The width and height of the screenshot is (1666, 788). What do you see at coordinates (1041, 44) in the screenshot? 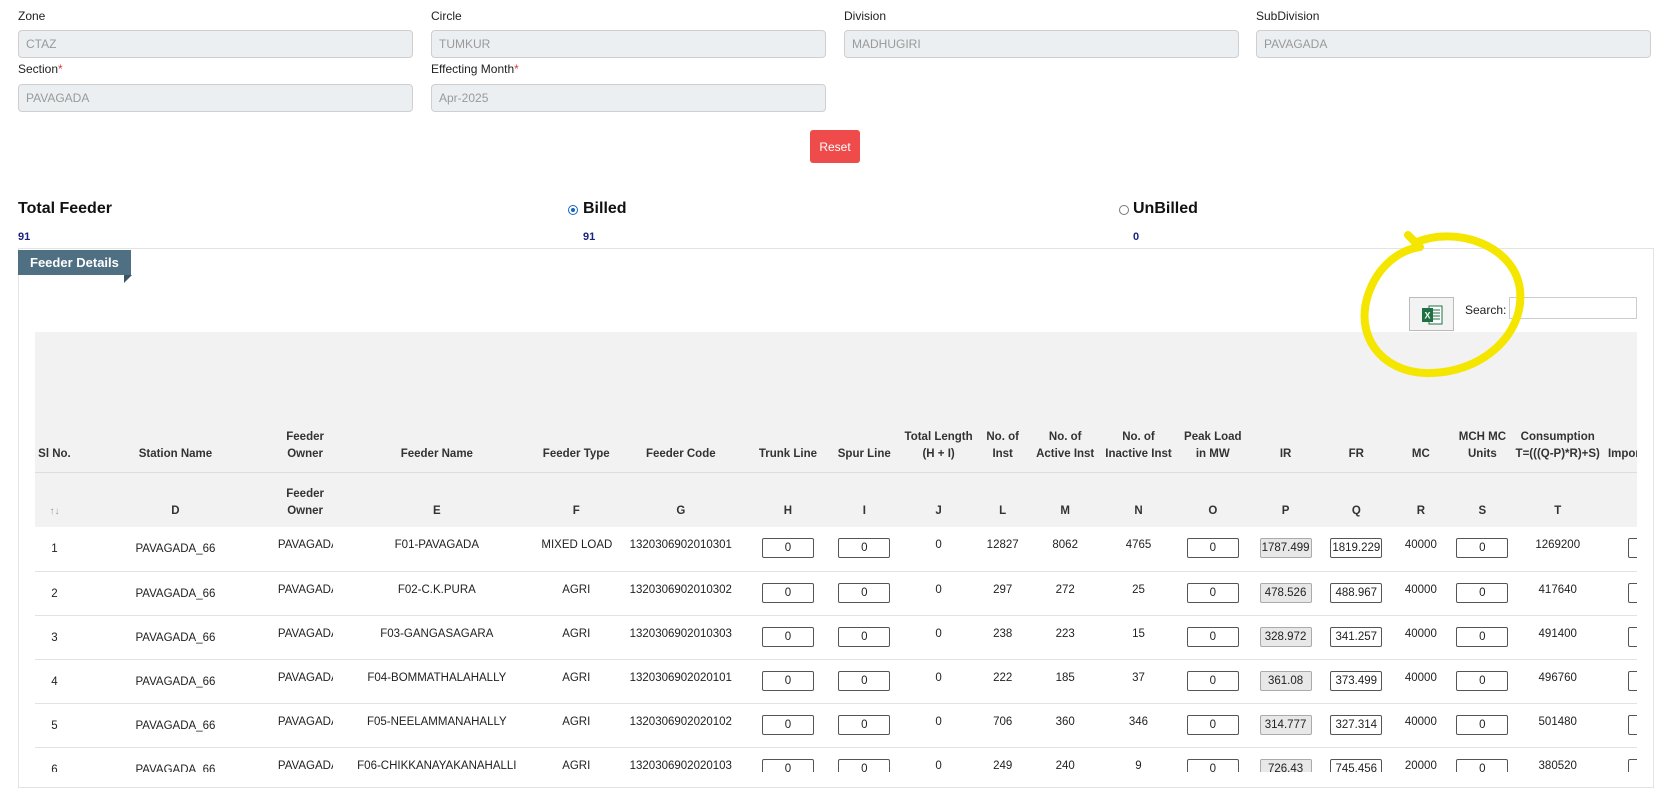
I see `division-field: MADHUGIRI` at bounding box center [1041, 44].